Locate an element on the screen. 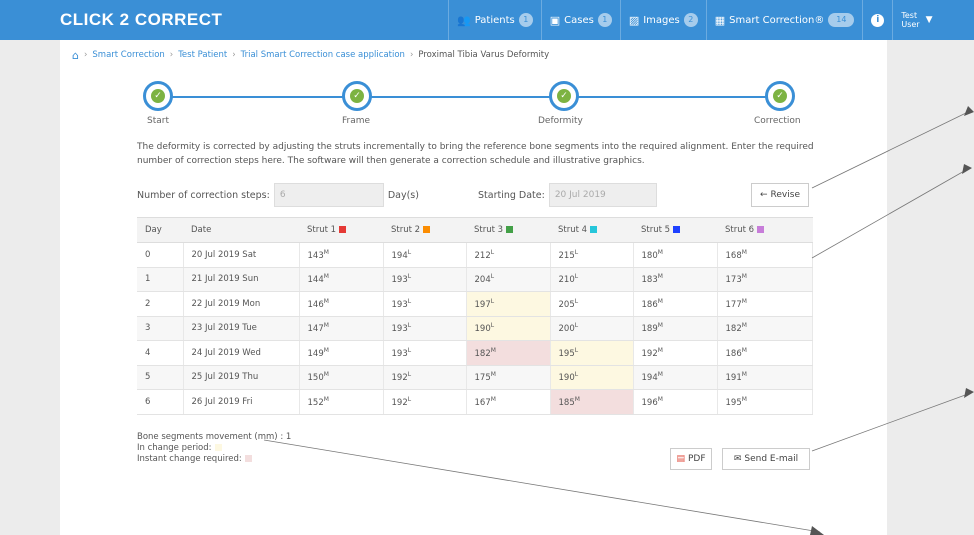  arrow-left-icon: ← is located at coordinates (764, 195).